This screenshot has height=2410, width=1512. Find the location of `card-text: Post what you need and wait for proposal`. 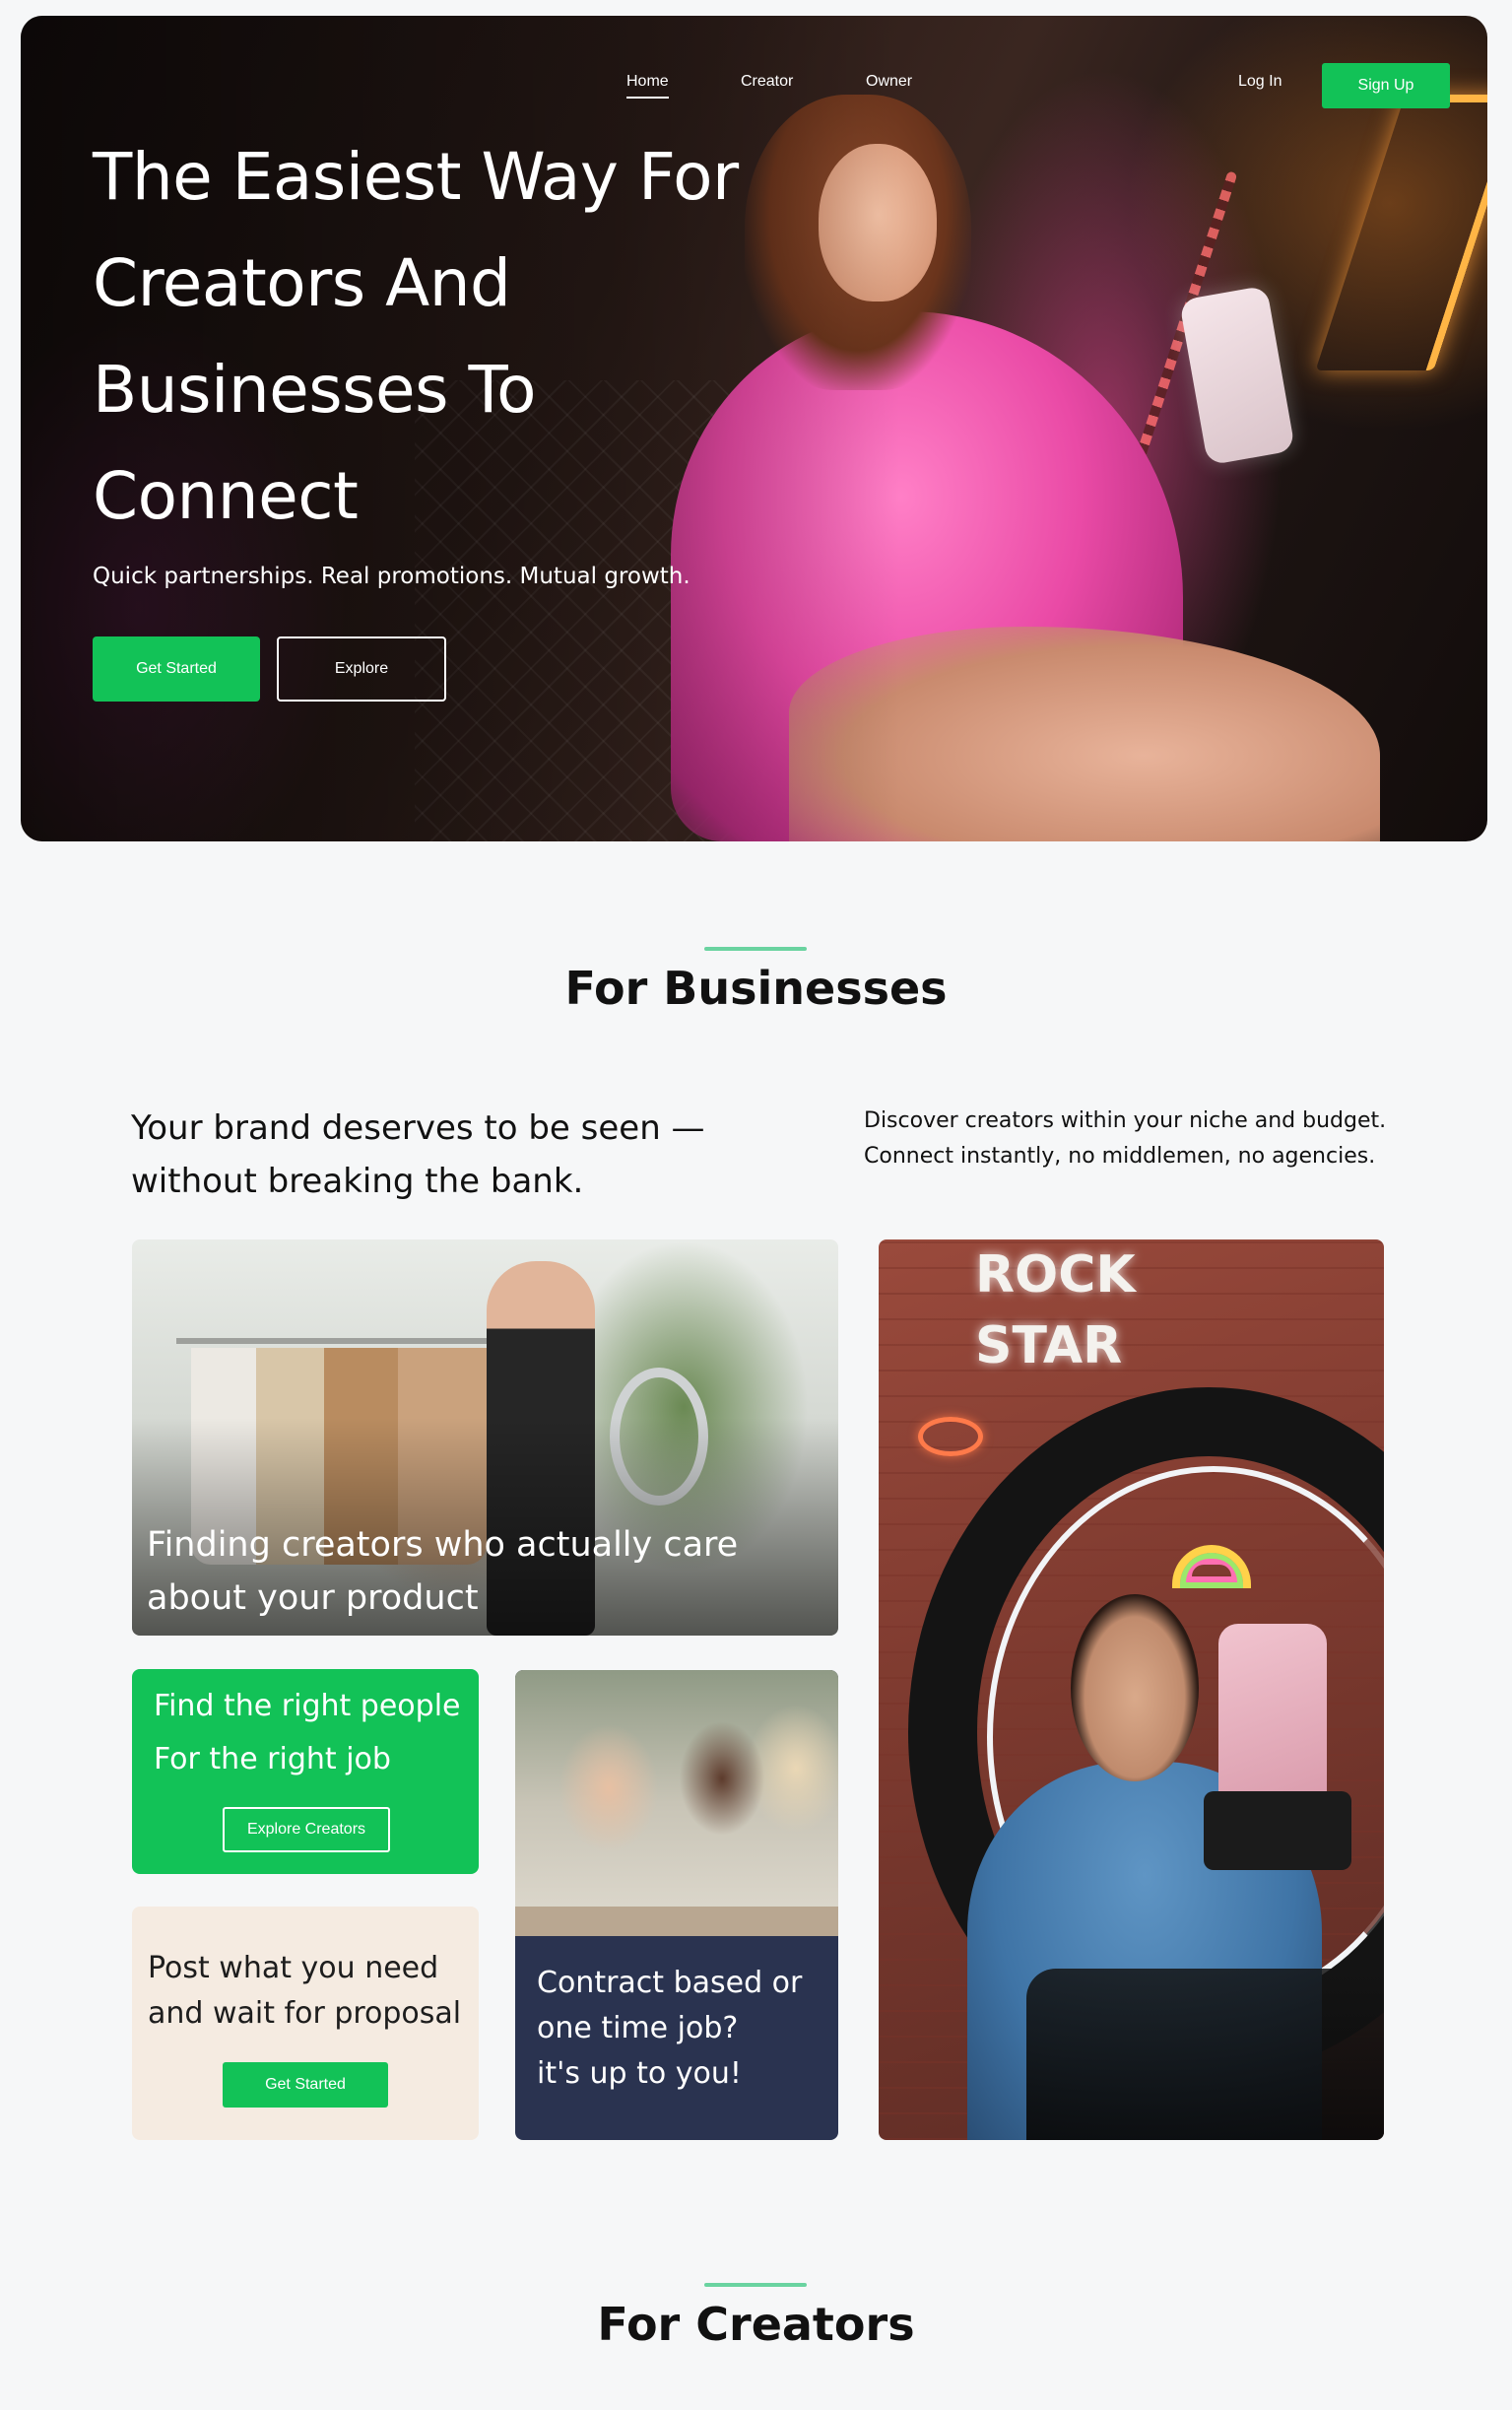

card-text: Post what you need and wait for proposal is located at coordinates (310, 1991).